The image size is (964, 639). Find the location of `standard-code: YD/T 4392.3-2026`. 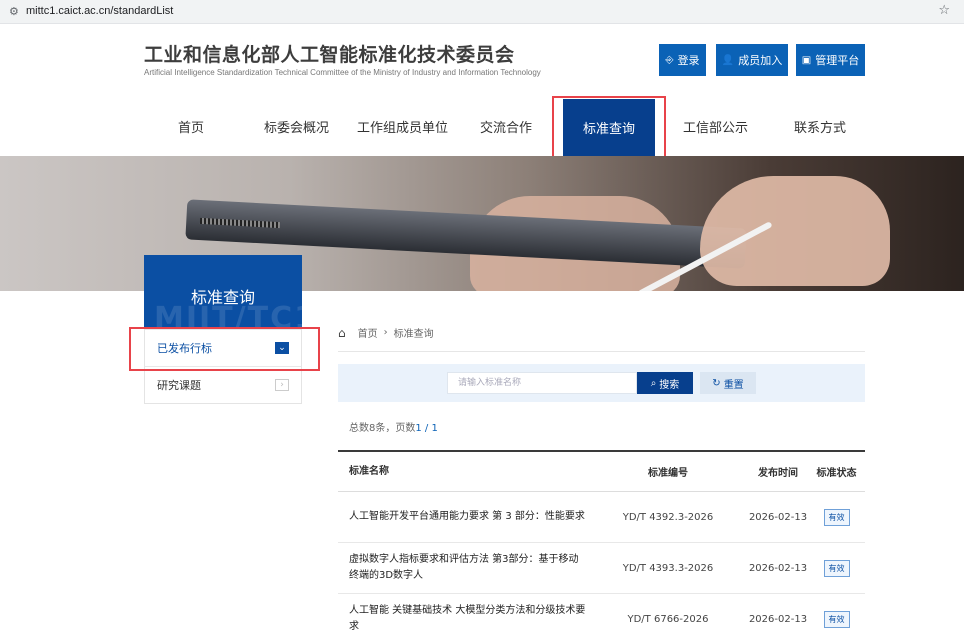

standard-code: YD/T 4392.3-2026 is located at coordinates (668, 517).